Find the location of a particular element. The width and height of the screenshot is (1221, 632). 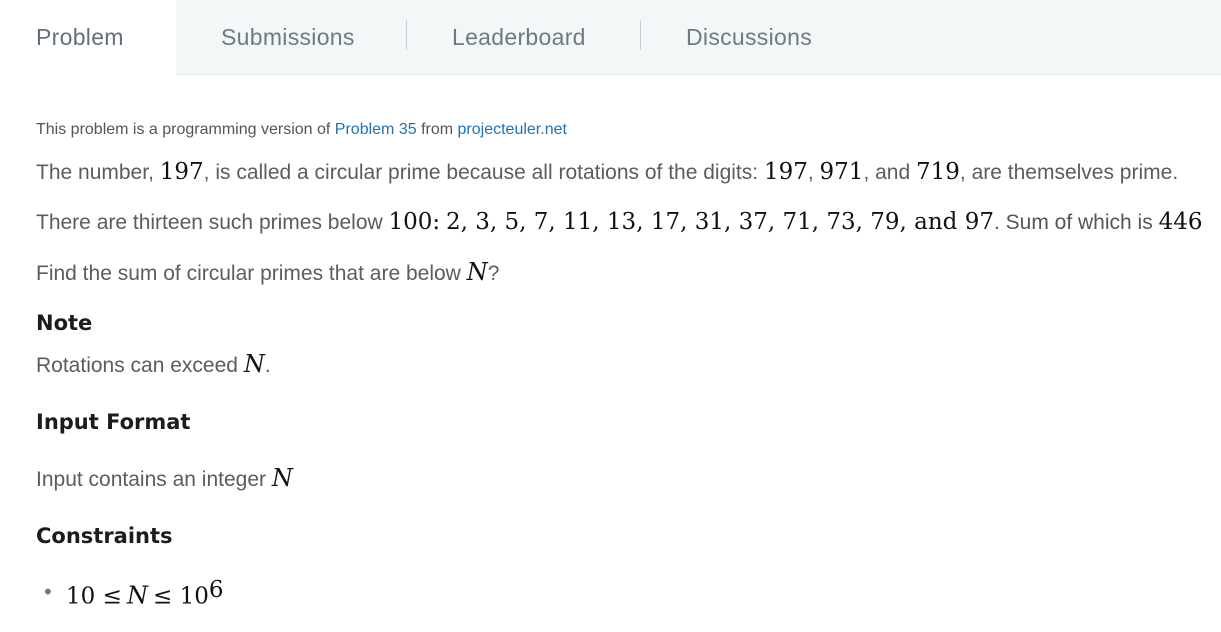

text: Input contains an integer is located at coordinates (151, 479).